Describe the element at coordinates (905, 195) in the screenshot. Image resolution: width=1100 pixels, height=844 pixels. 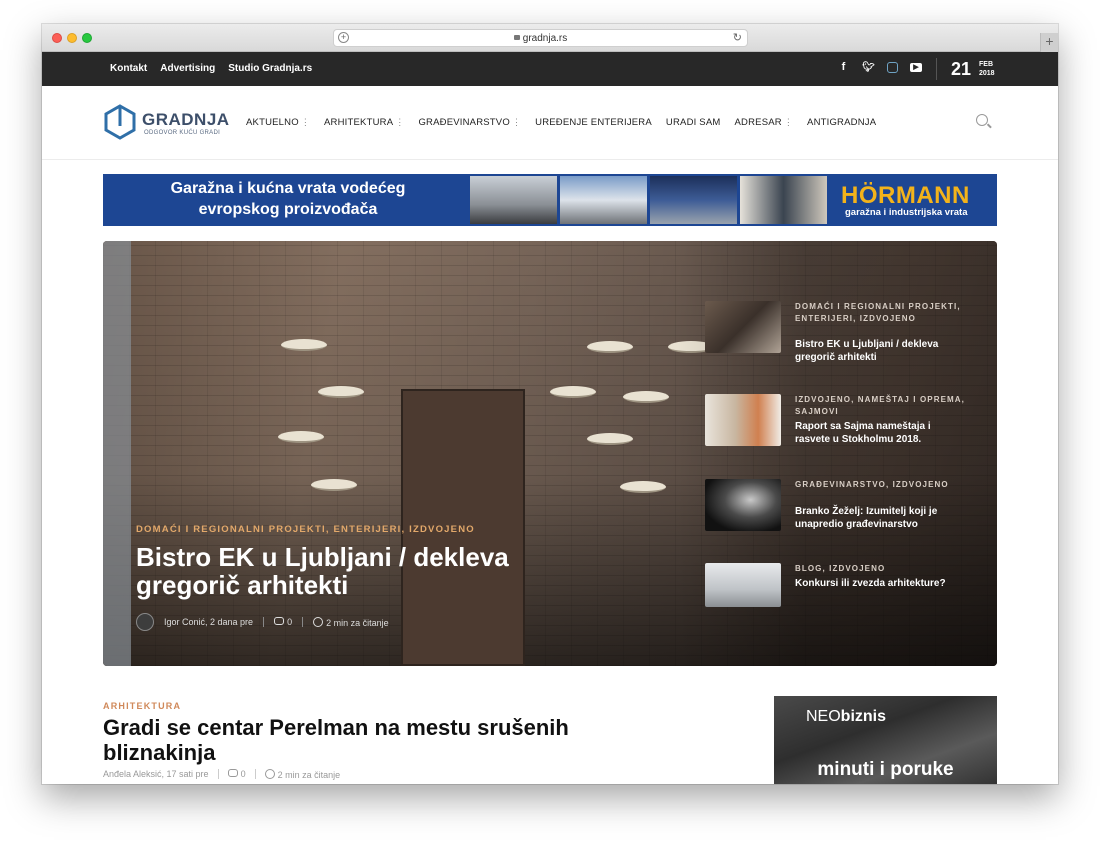
I see `ad-brand: HÖRMANN` at that location.